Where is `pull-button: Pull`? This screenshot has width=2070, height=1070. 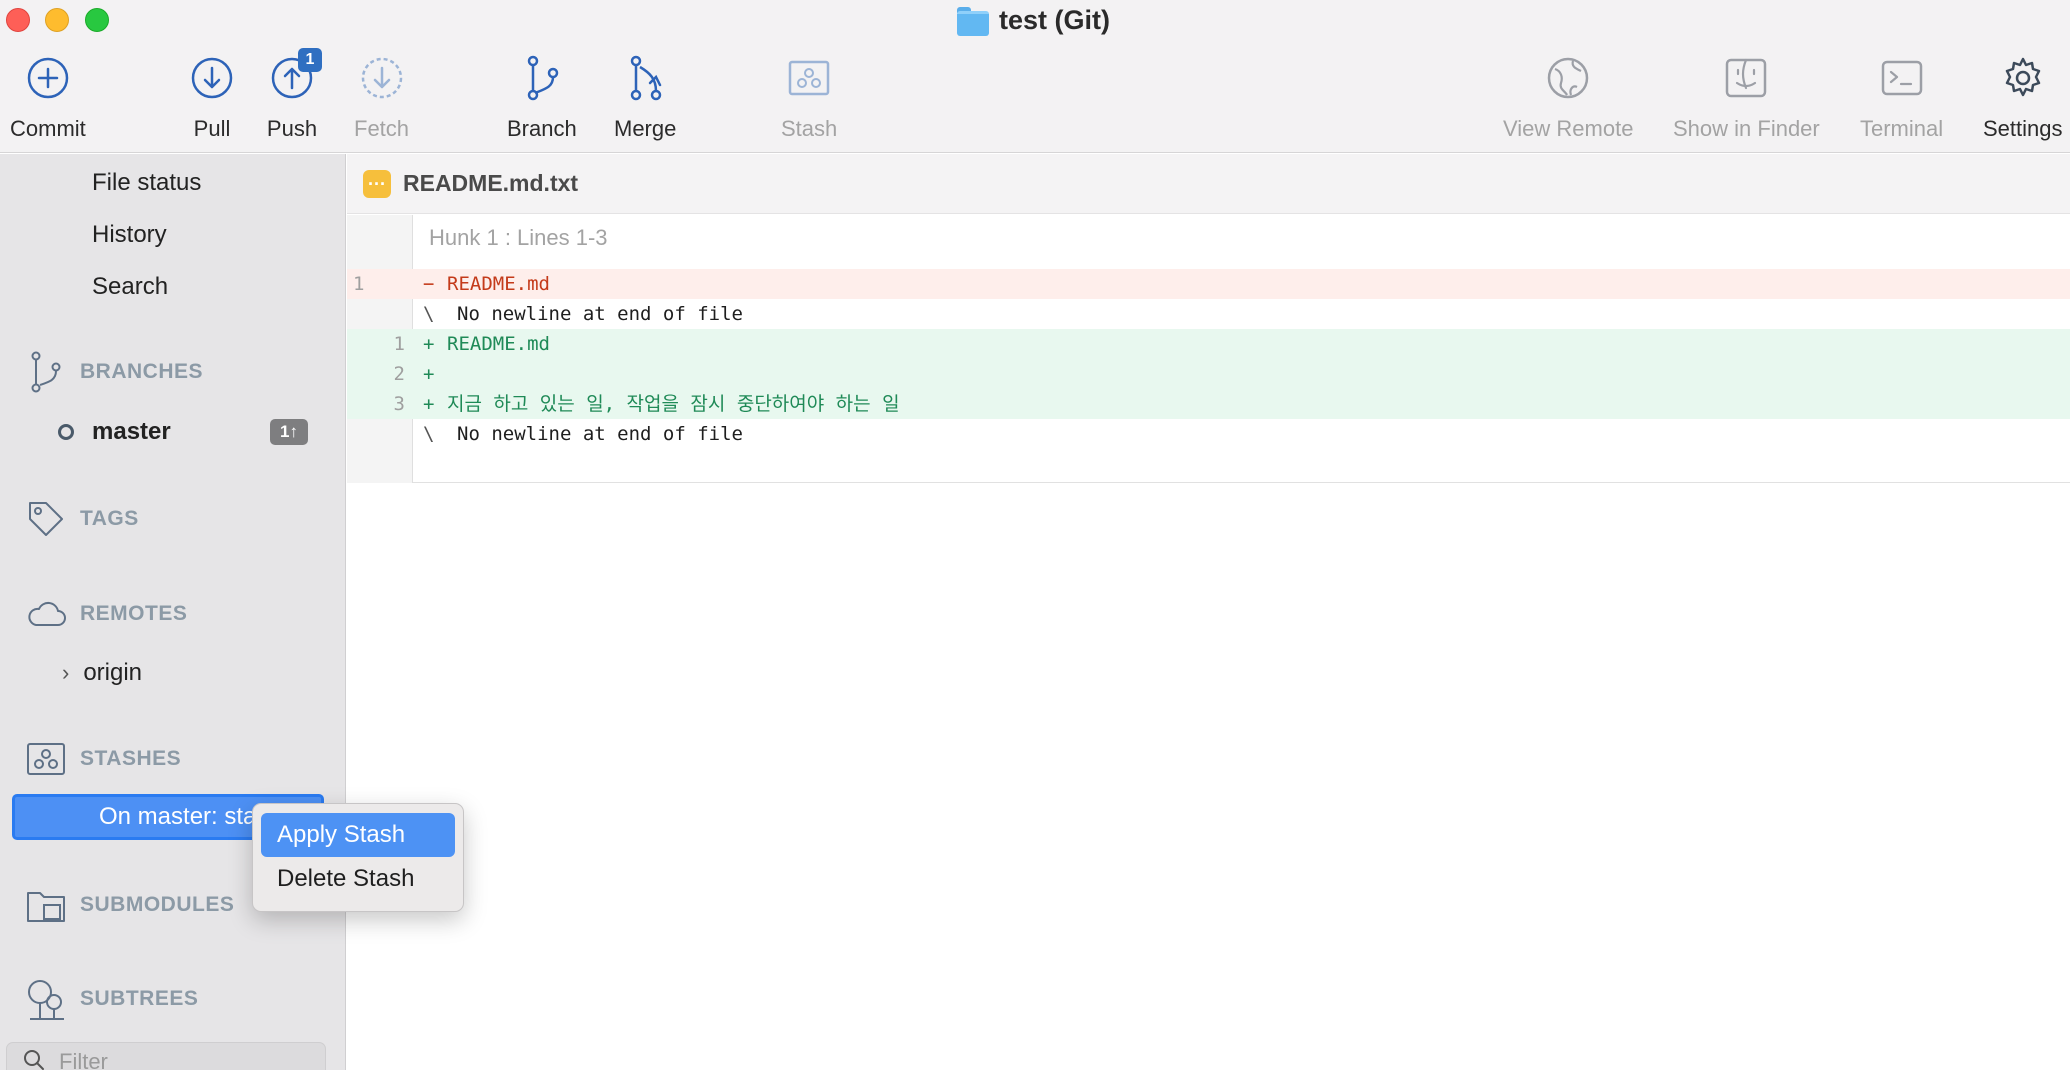
pull-button: Pull is located at coordinates (212, 97).